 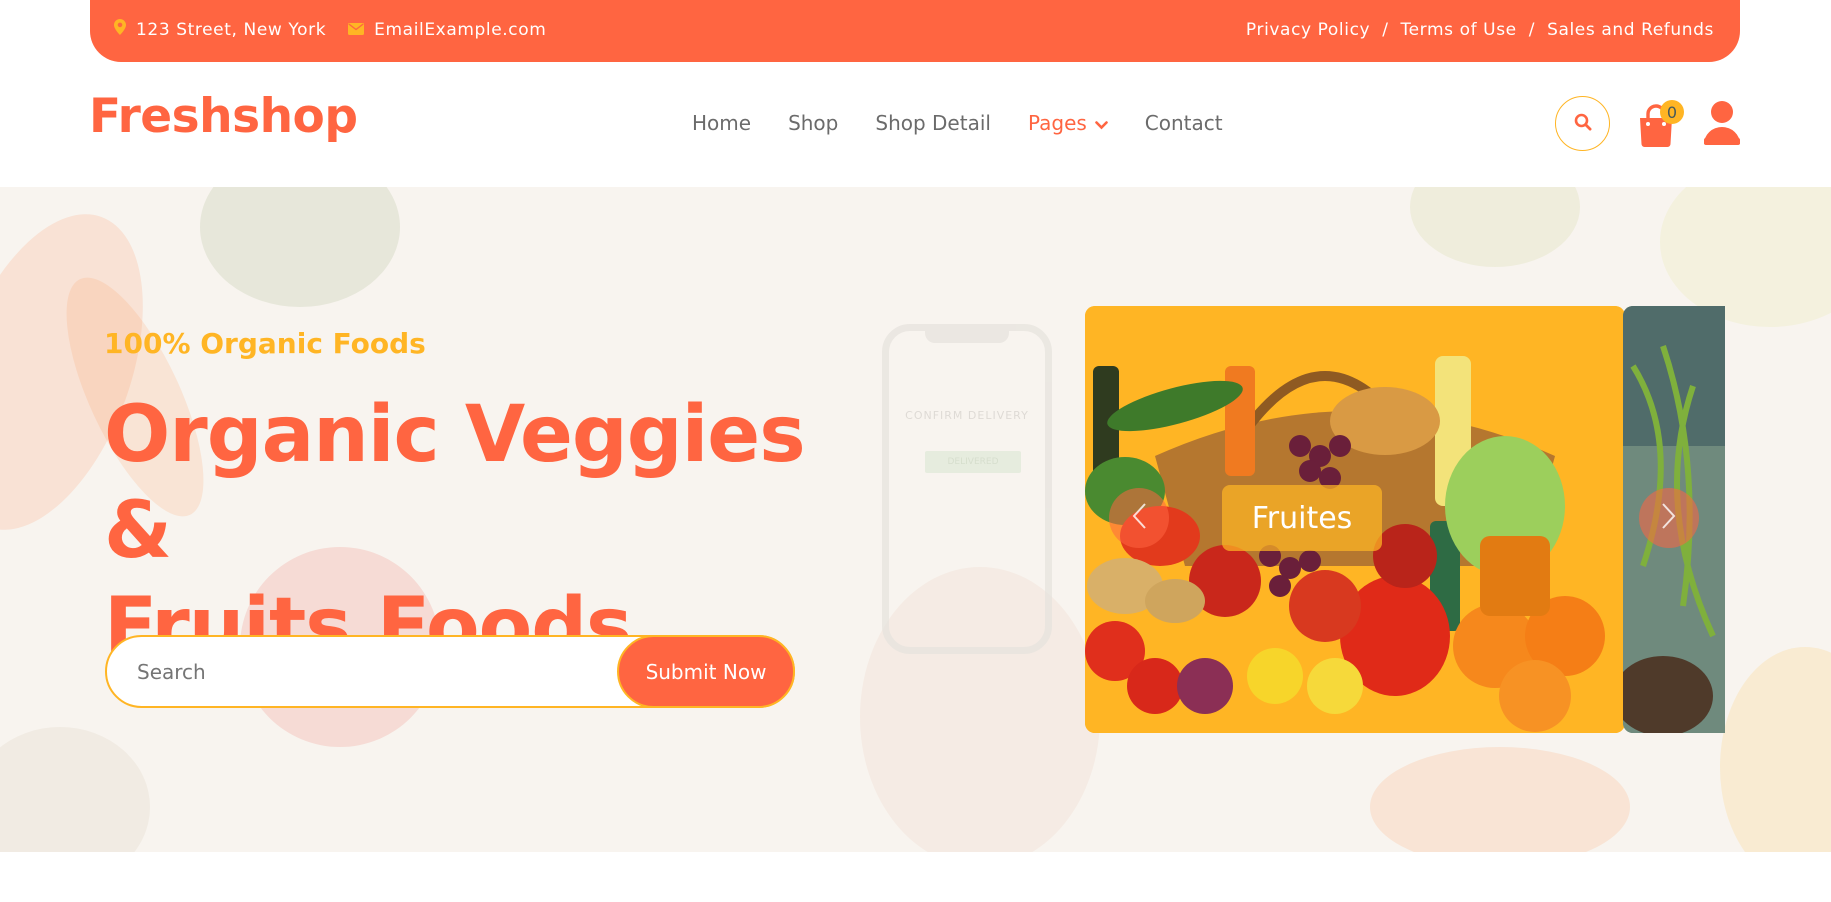 I want to click on user-icon, so click(x=1722, y=125).